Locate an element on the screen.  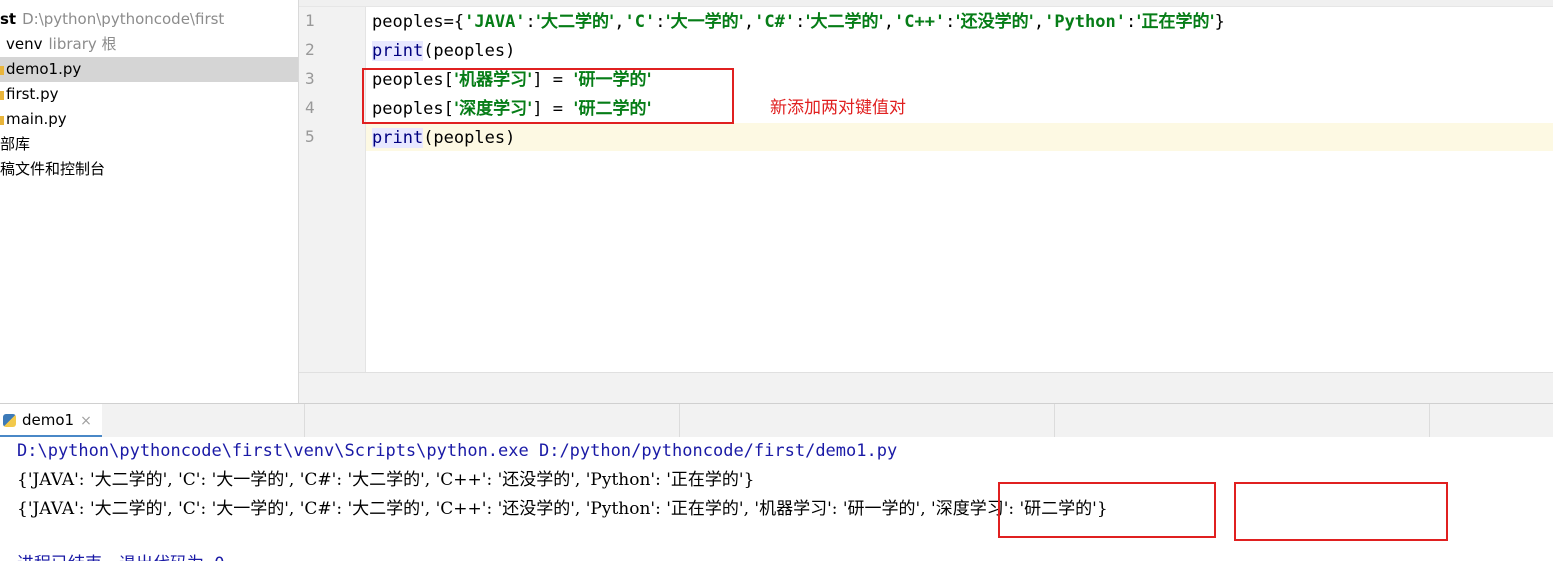
editor-breadcrumb-bar is located at coordinates (926, 387).